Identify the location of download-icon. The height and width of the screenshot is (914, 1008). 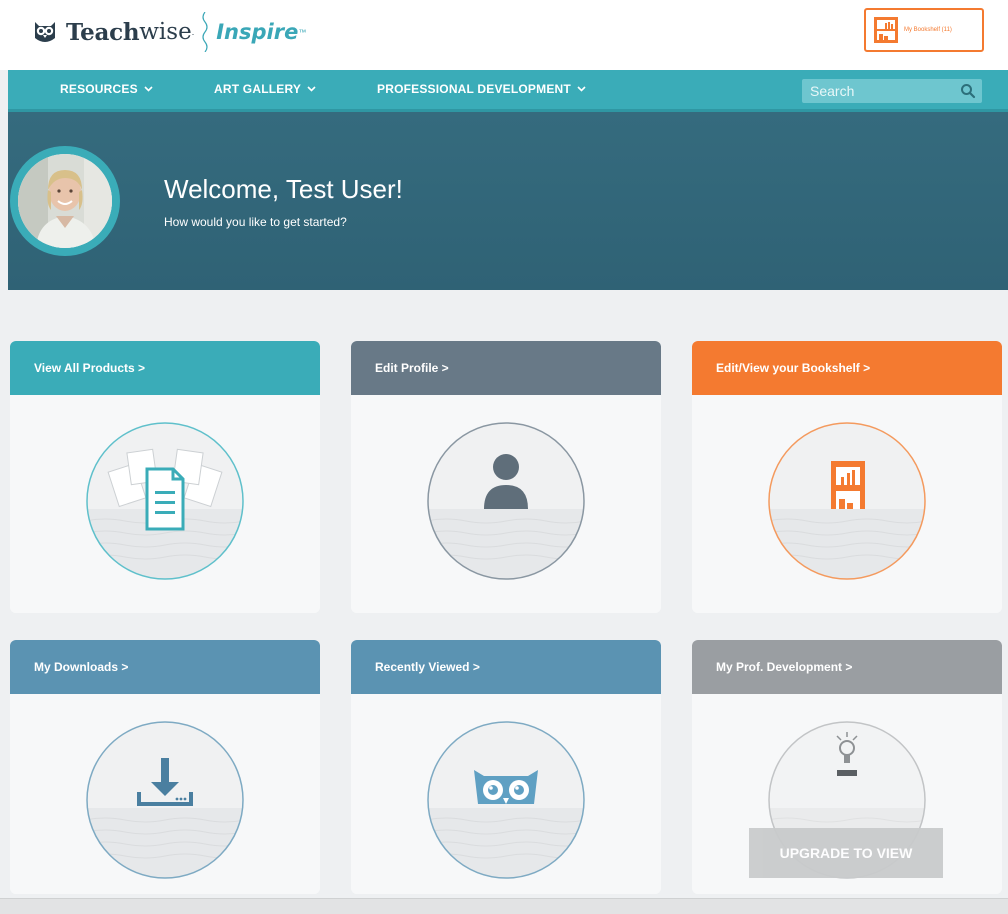
(165, 800).